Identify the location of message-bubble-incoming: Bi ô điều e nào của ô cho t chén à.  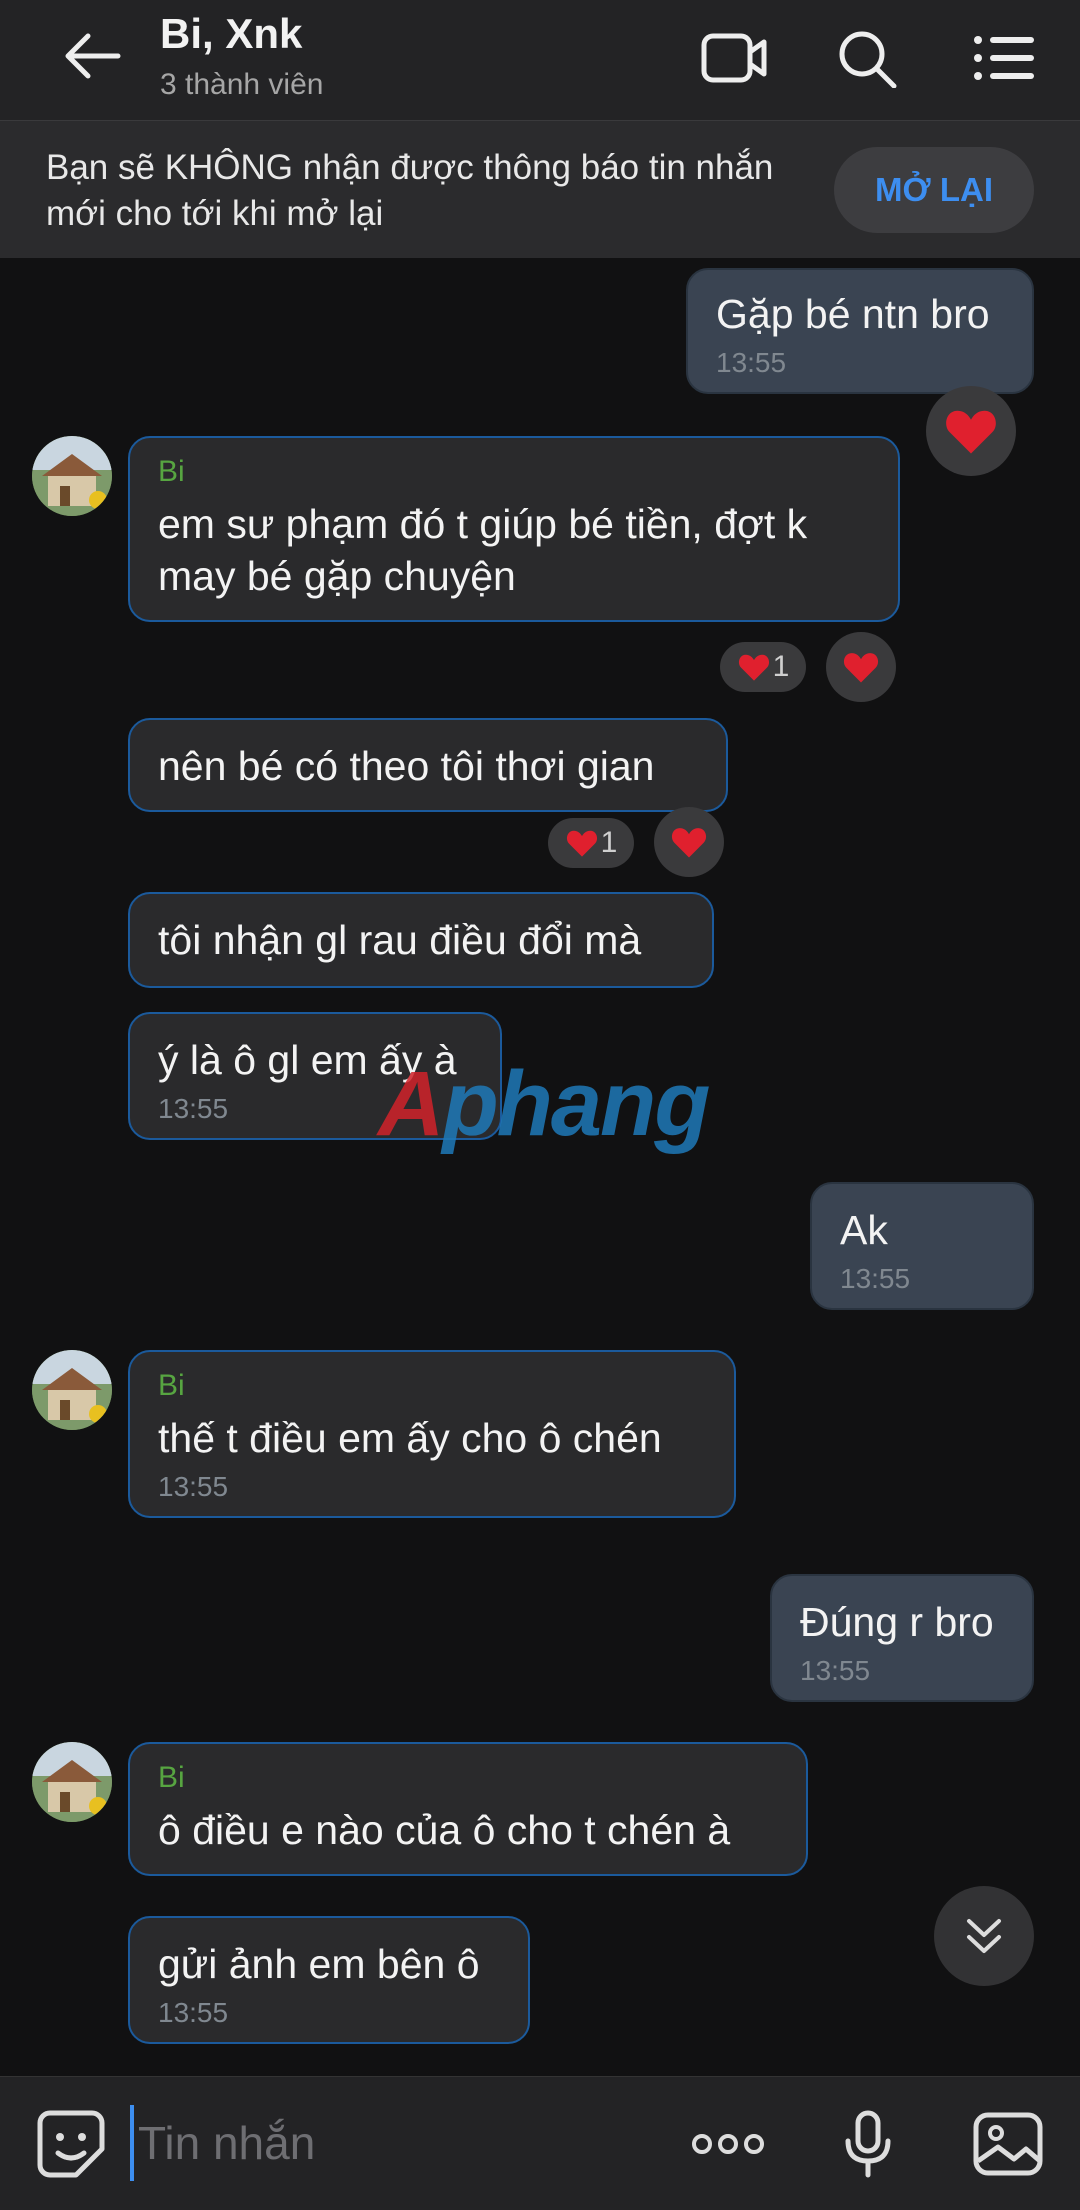
(468, 1809).